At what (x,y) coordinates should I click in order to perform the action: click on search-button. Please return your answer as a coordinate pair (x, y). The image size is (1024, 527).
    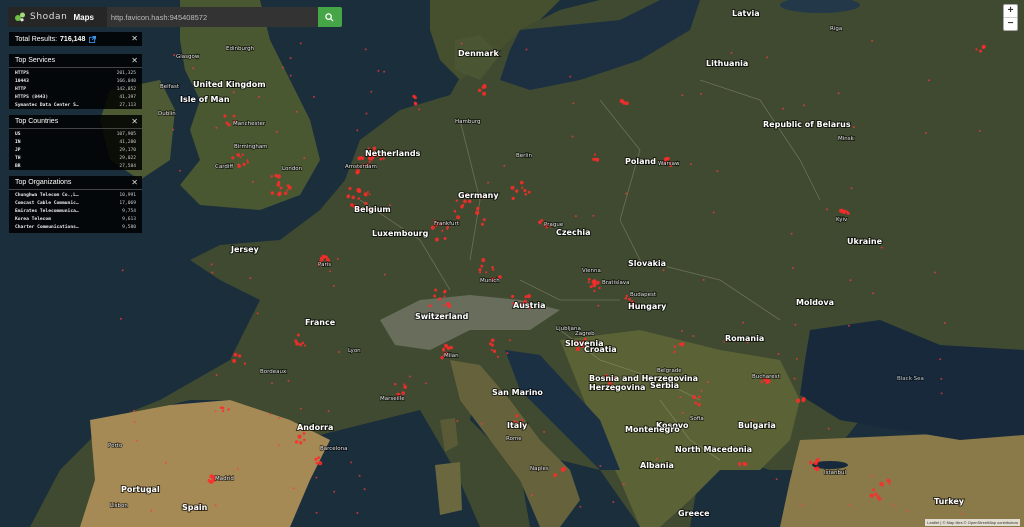
    Looking at the image, I should click on (329, 17).